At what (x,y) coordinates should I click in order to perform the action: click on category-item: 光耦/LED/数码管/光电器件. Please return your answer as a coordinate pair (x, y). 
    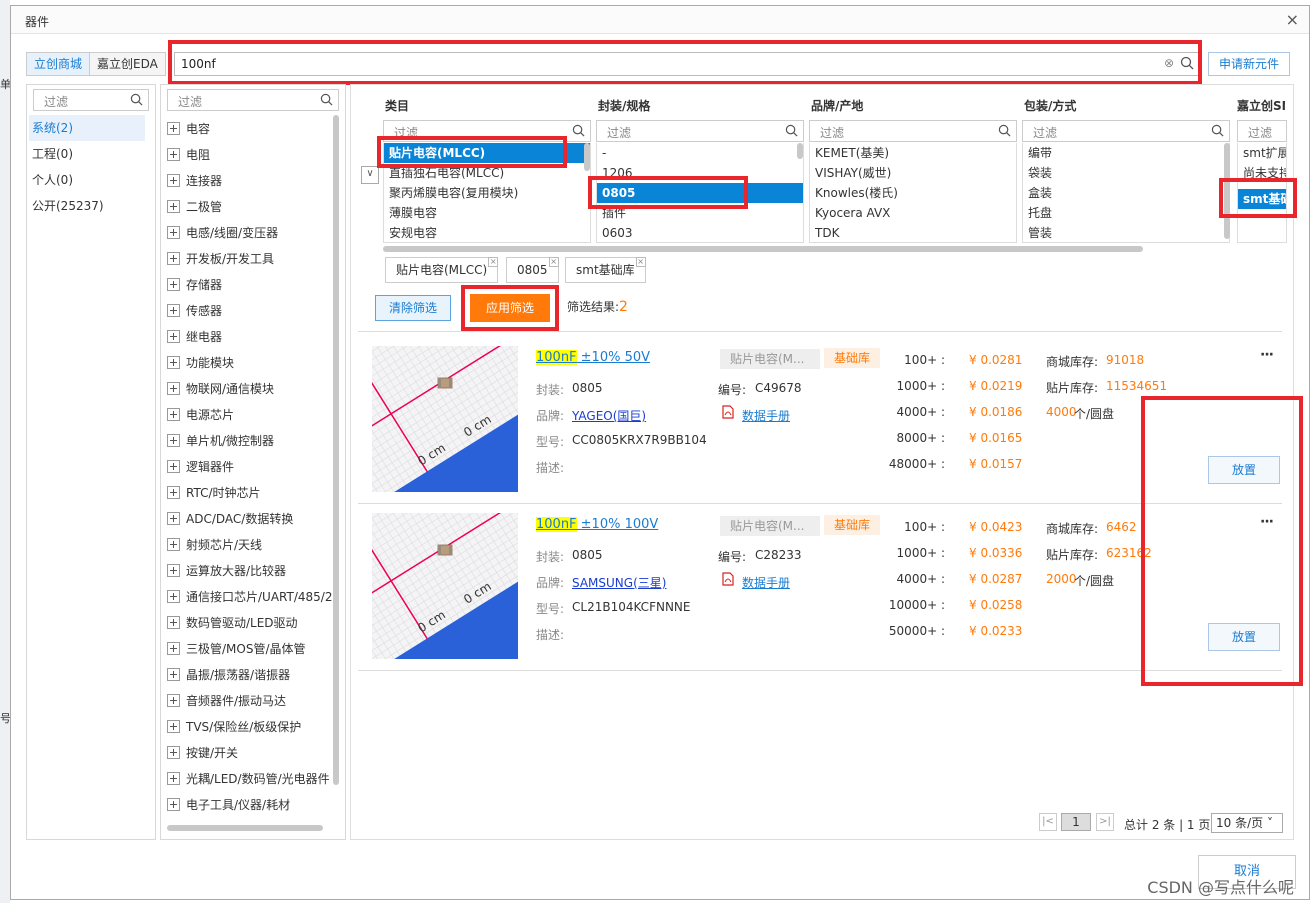
    Looking at the image, I should click on (252, 778).